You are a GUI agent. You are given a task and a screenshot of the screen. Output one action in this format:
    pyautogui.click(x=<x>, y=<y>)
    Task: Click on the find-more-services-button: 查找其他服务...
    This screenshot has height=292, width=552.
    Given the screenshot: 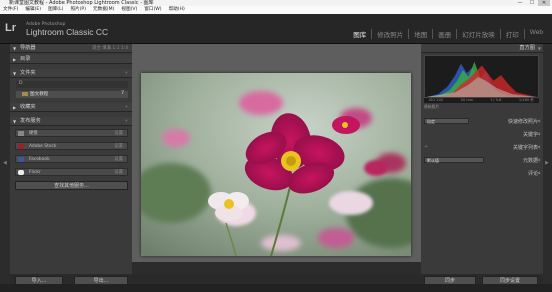 What is the action you would take?
    pyautogui.click(x=71, y=185)
    